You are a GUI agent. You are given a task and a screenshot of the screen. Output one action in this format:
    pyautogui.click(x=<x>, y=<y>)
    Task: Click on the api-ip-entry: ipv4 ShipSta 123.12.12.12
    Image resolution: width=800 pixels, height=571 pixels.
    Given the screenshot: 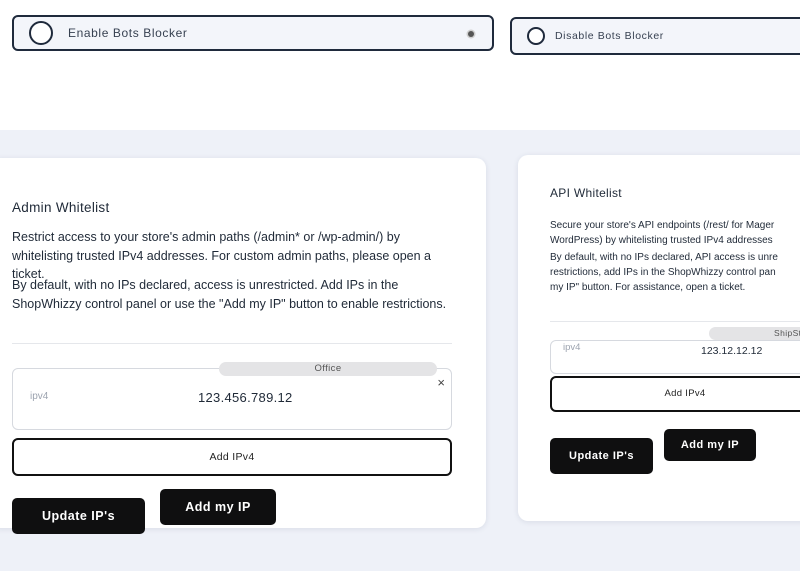 What is the action you would take?
    pyautogui.click(x=675, y=350)
    